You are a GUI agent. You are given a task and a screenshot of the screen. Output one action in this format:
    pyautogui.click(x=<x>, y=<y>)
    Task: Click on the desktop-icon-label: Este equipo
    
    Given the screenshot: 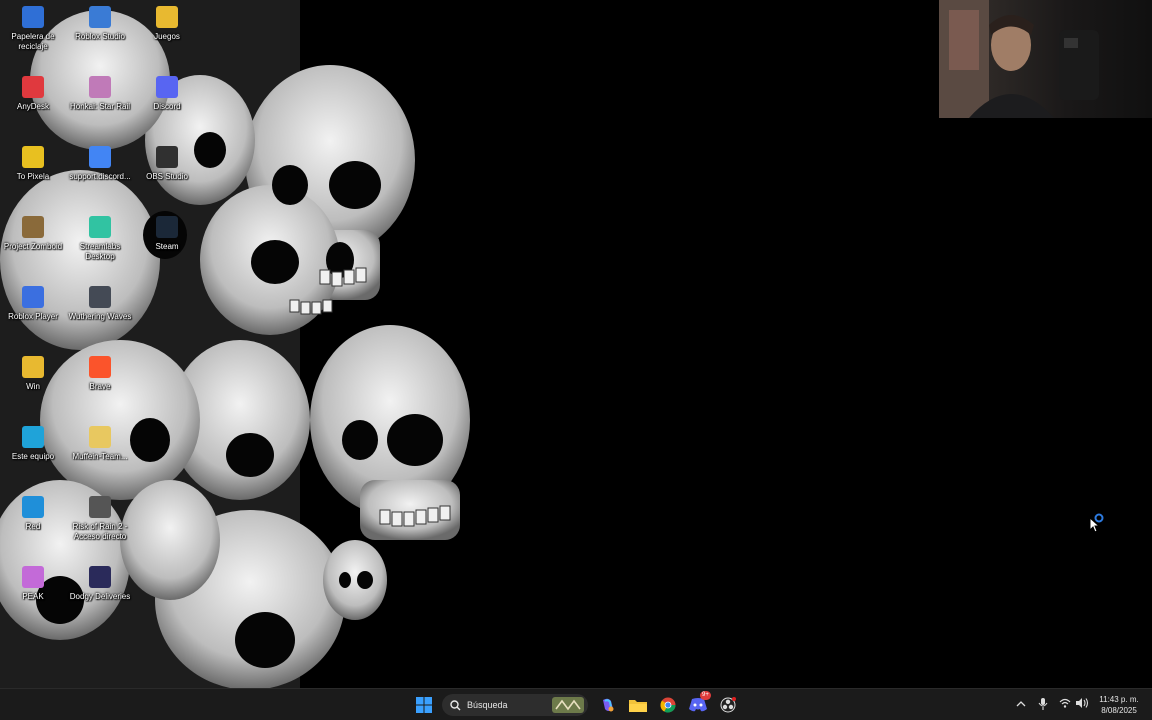 What is the action you would take?
    pyautogui.click(x=33, y=456)
    